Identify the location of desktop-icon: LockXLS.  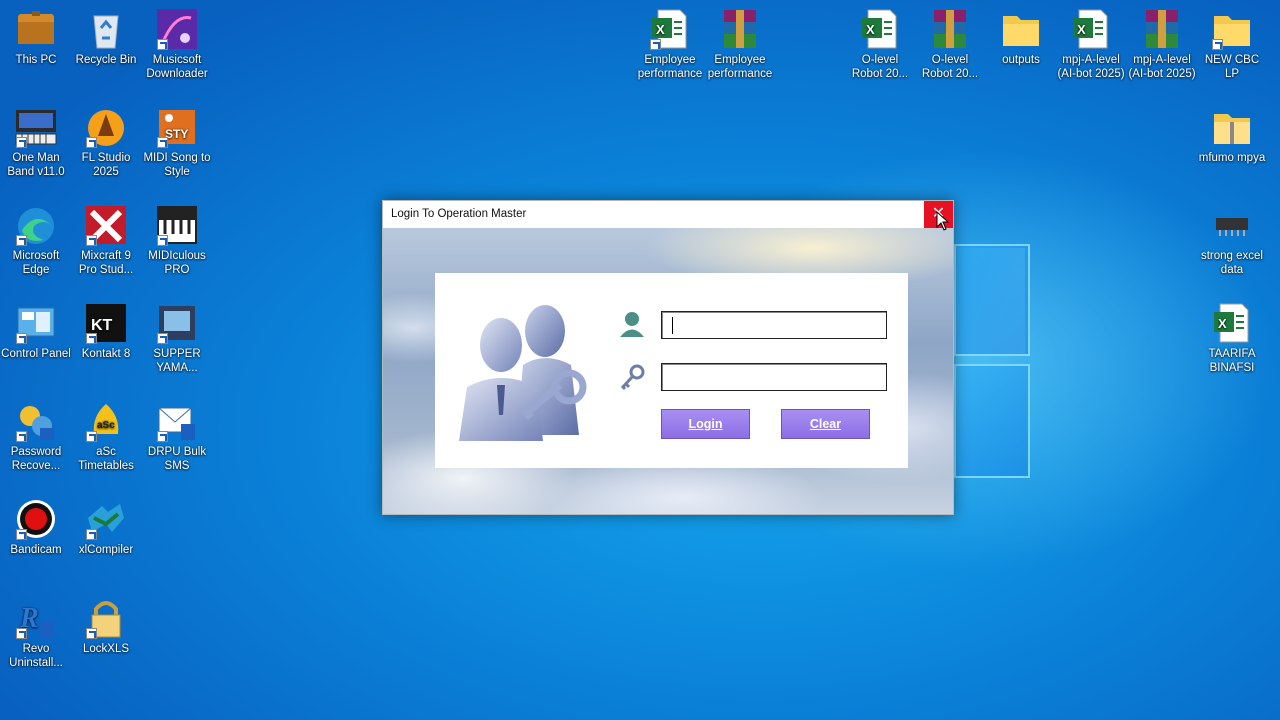
(106, 626).